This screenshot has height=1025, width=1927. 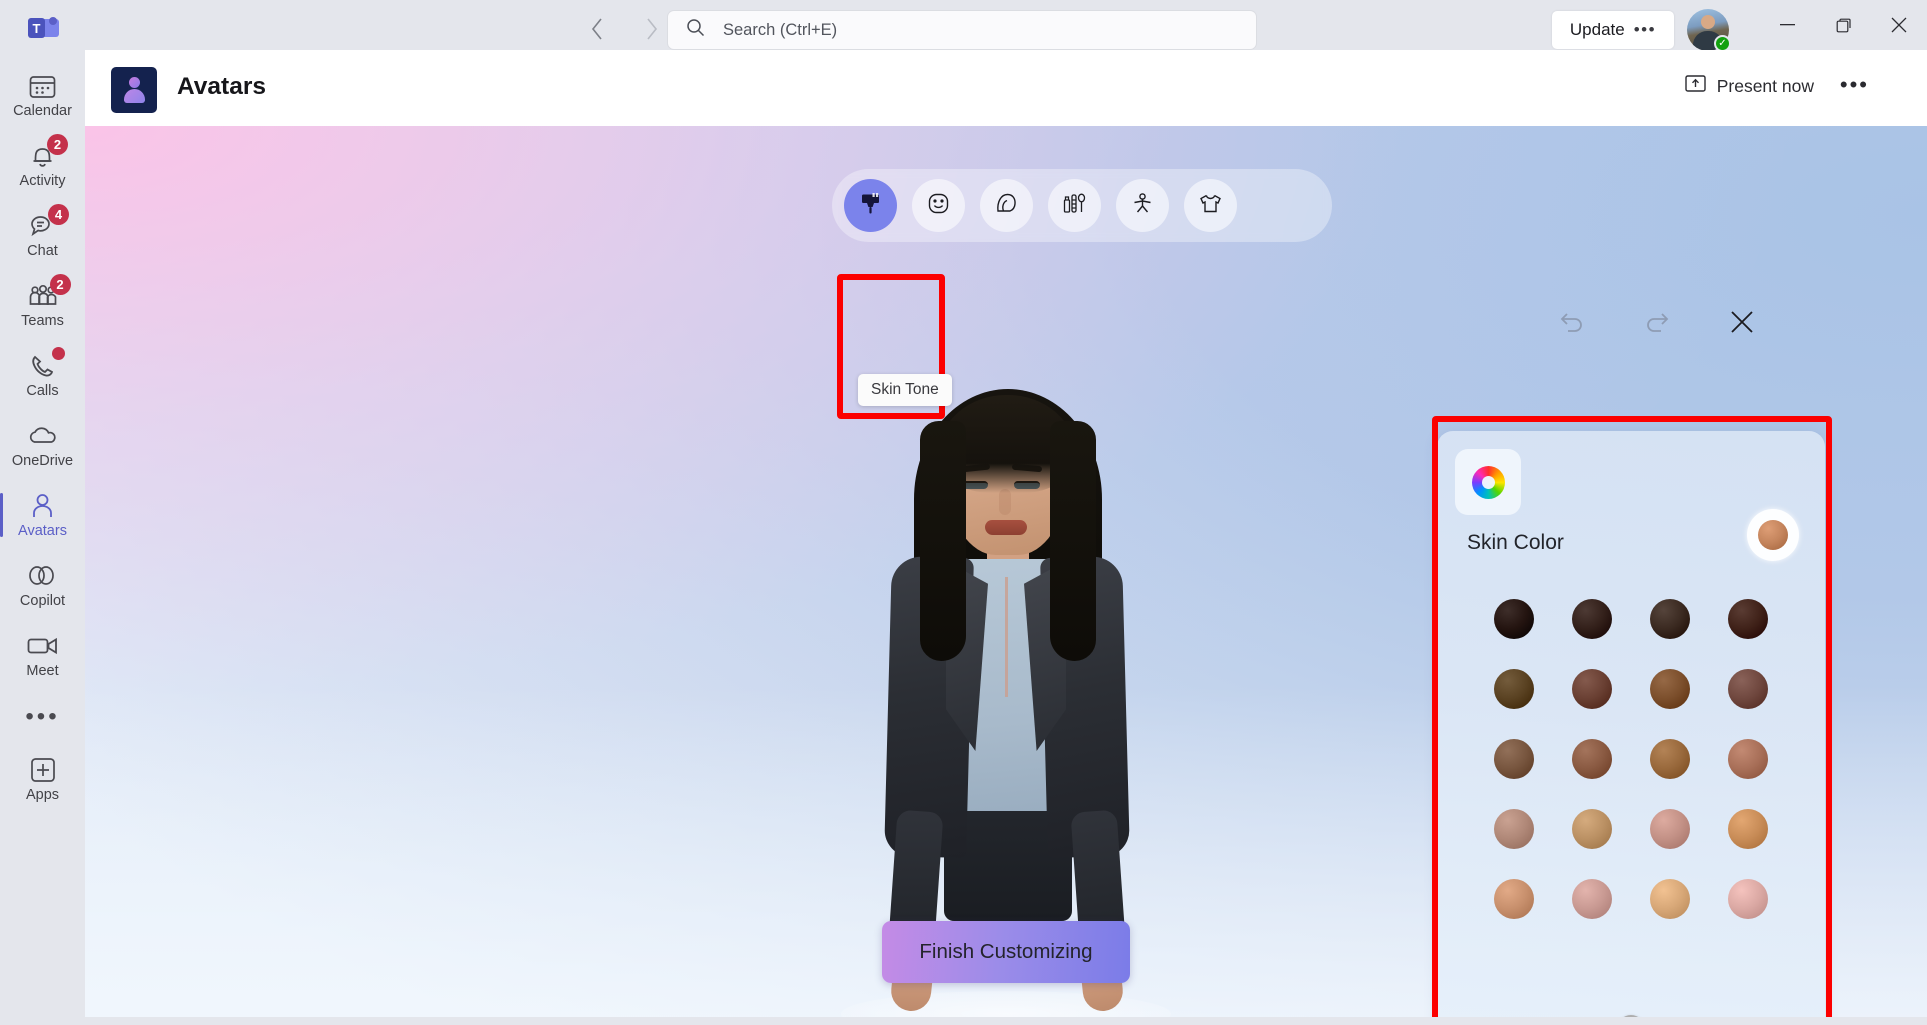 I want to click on update-overflow-icon: •••, so click(x=1645, y=30).